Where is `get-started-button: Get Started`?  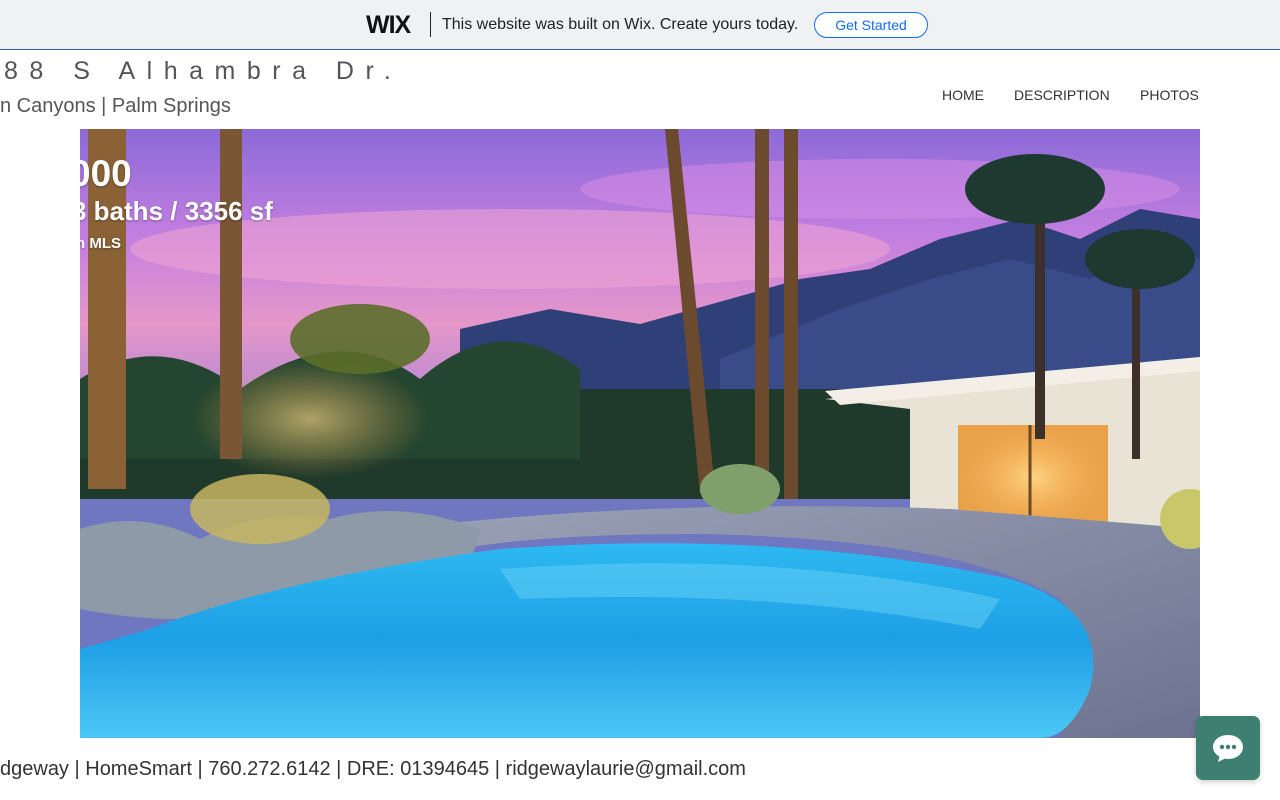
get-started-button: Get Started is located at coordinates (871, 25).